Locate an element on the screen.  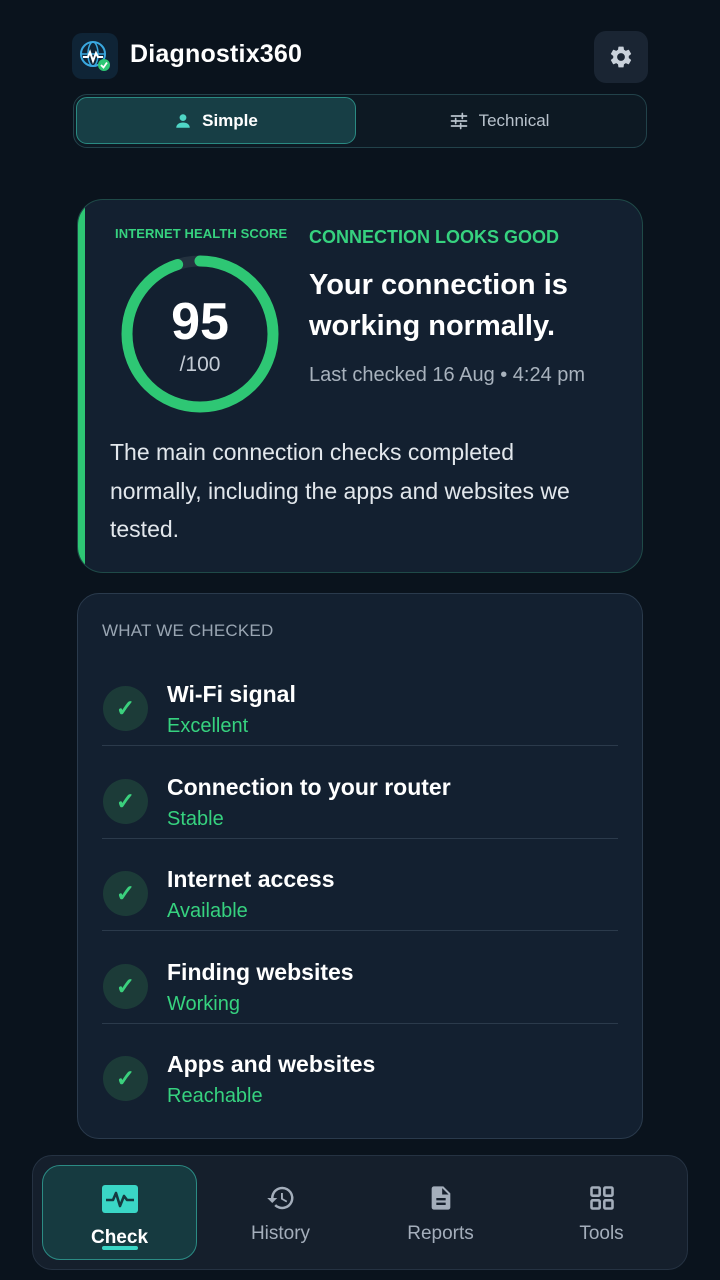
bottom-nav: Check History Reports Tools is located at coordinates (360, 1212).